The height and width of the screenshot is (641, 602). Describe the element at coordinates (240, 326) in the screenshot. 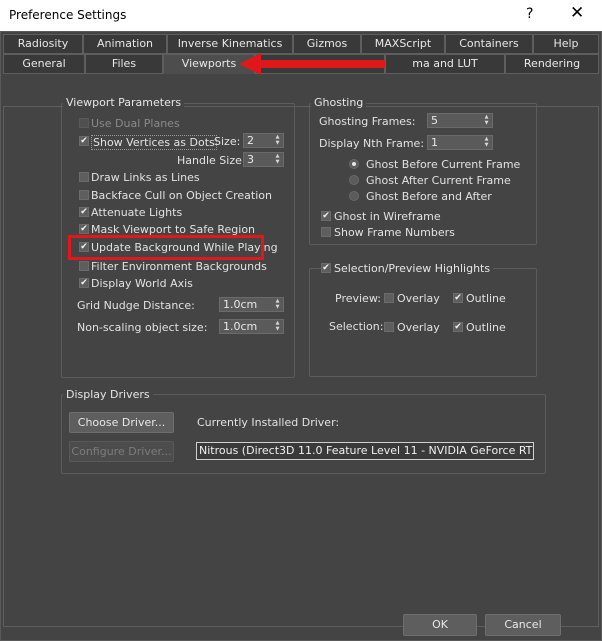

I see `non-scaling-value: 1.0cm` at that location.